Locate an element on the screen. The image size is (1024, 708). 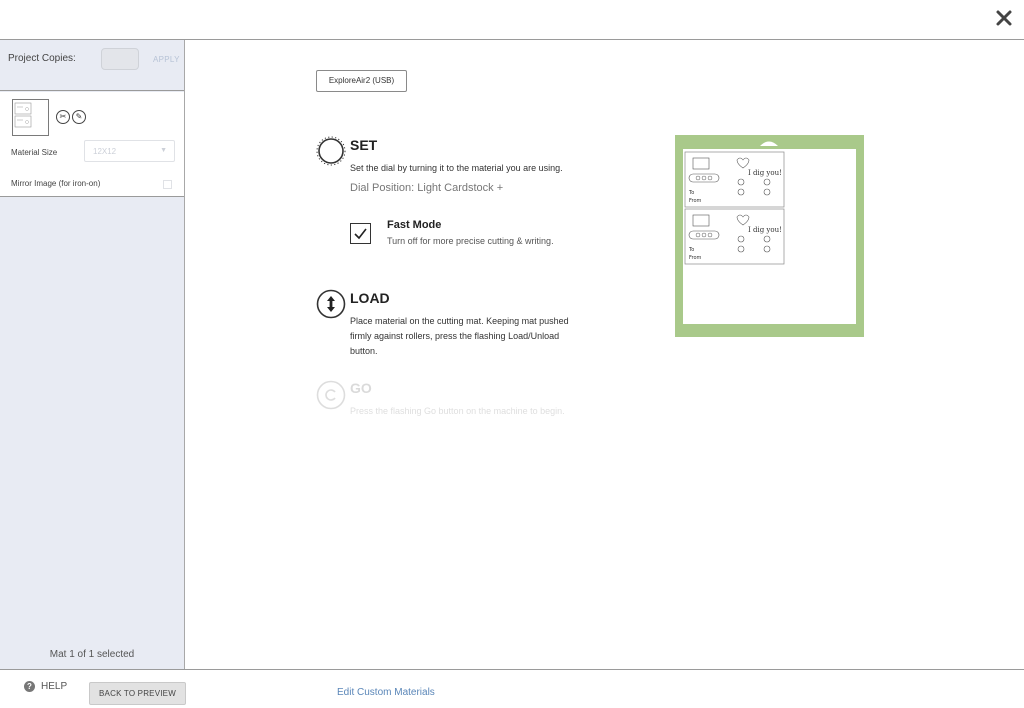
chevron-down-icon: ▼ is located at coordinates (163, 150).